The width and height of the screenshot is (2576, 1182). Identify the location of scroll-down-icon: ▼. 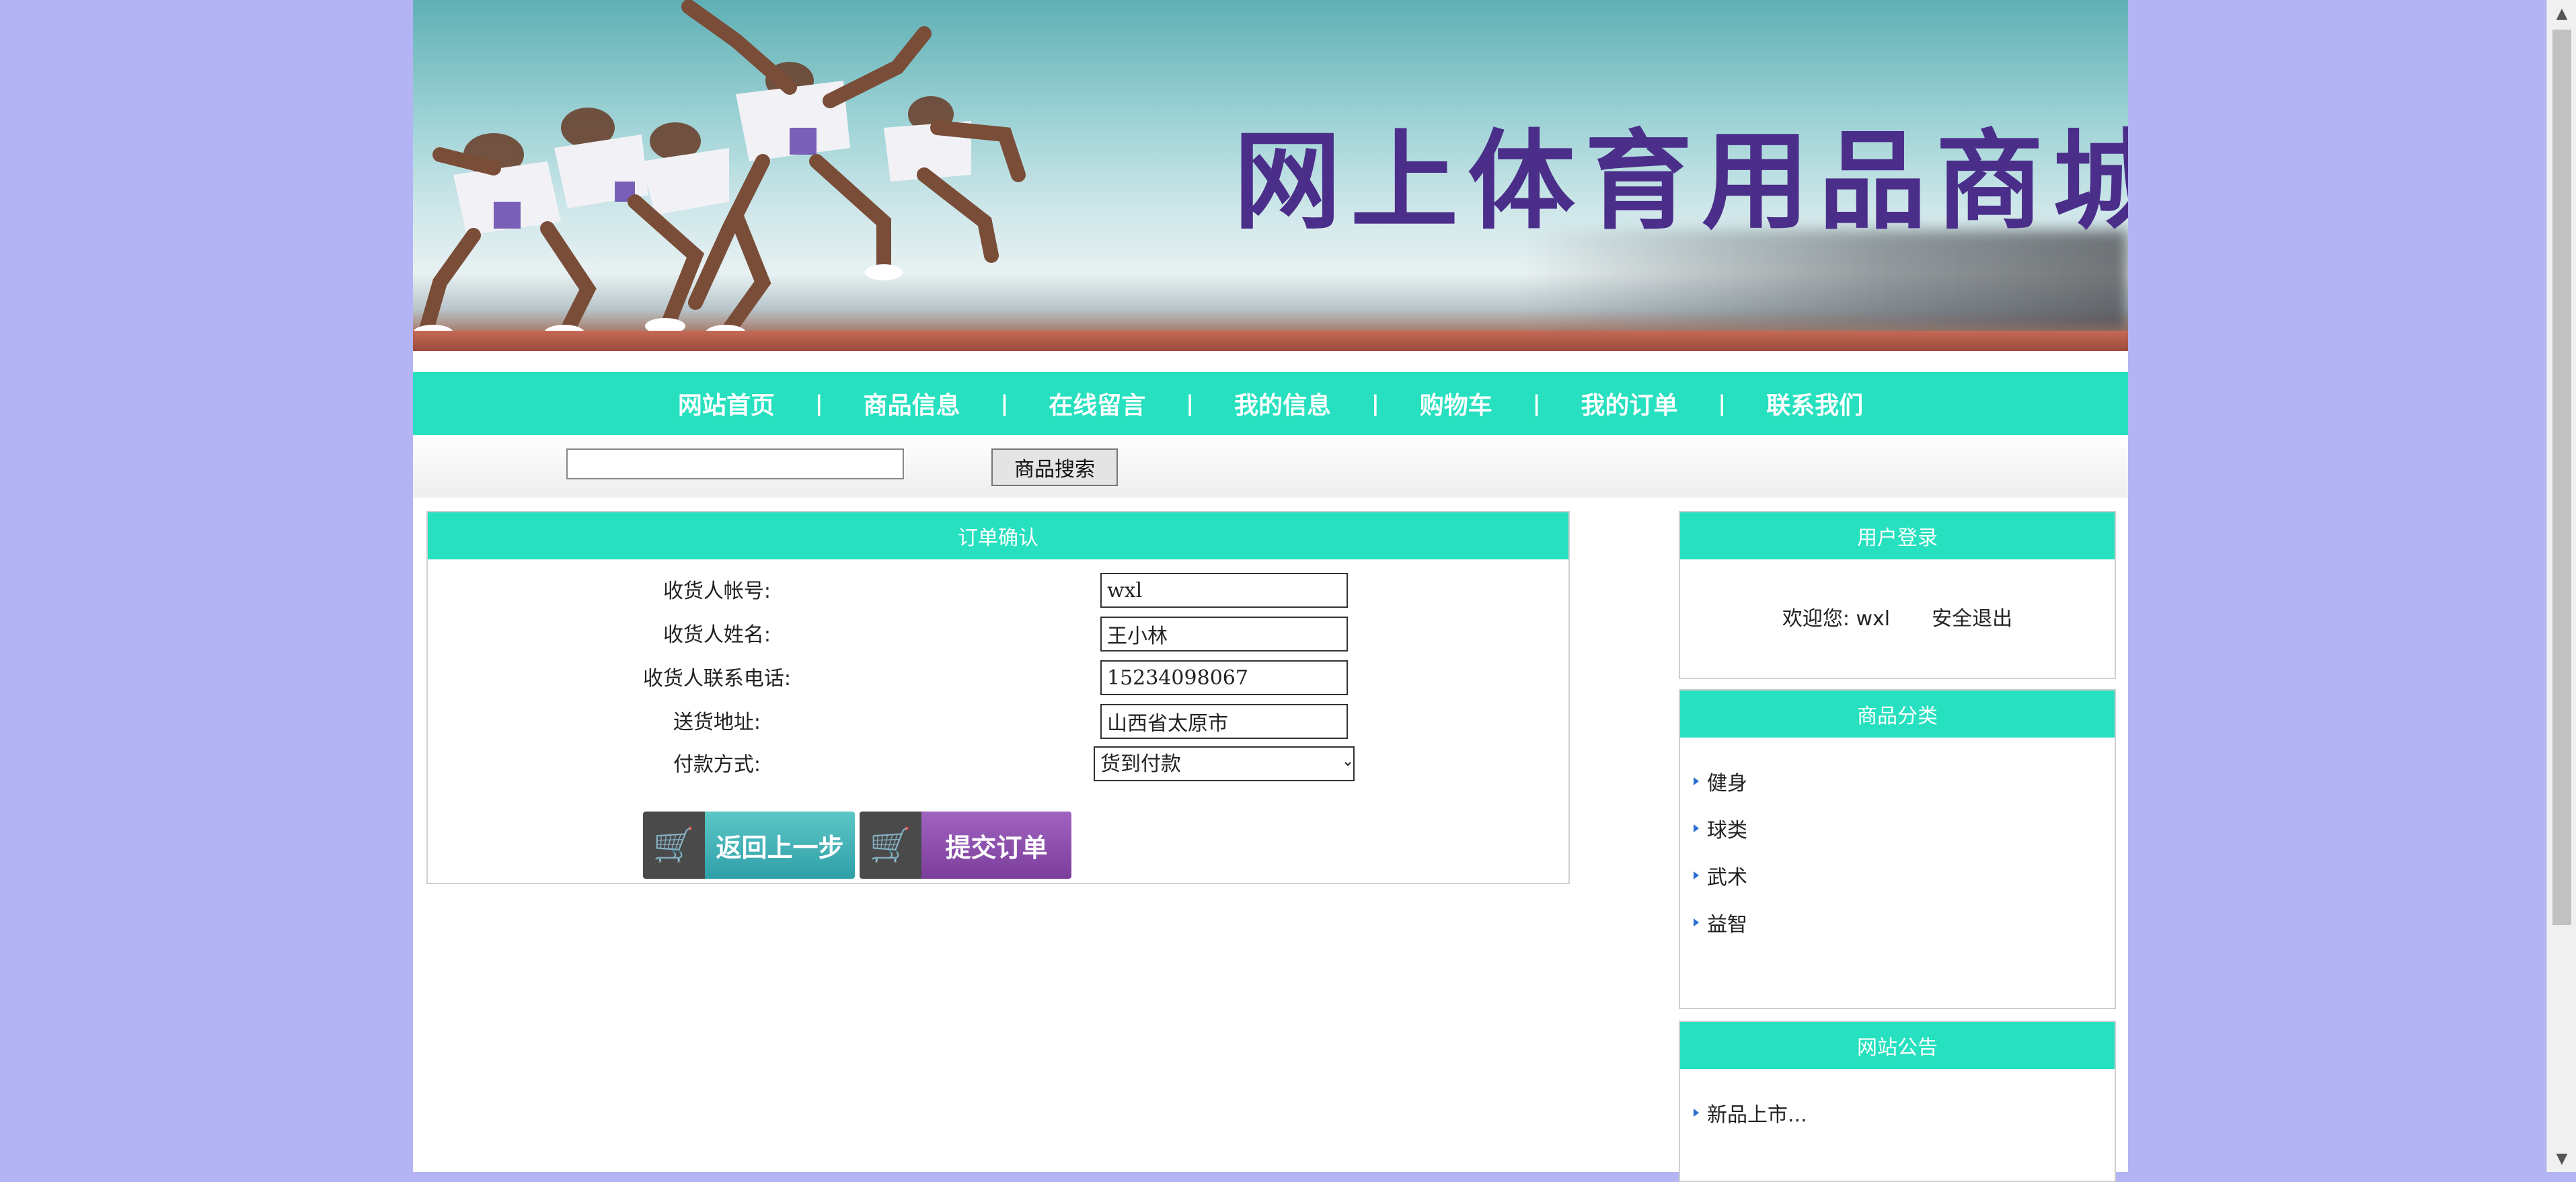
(2561, 1158).